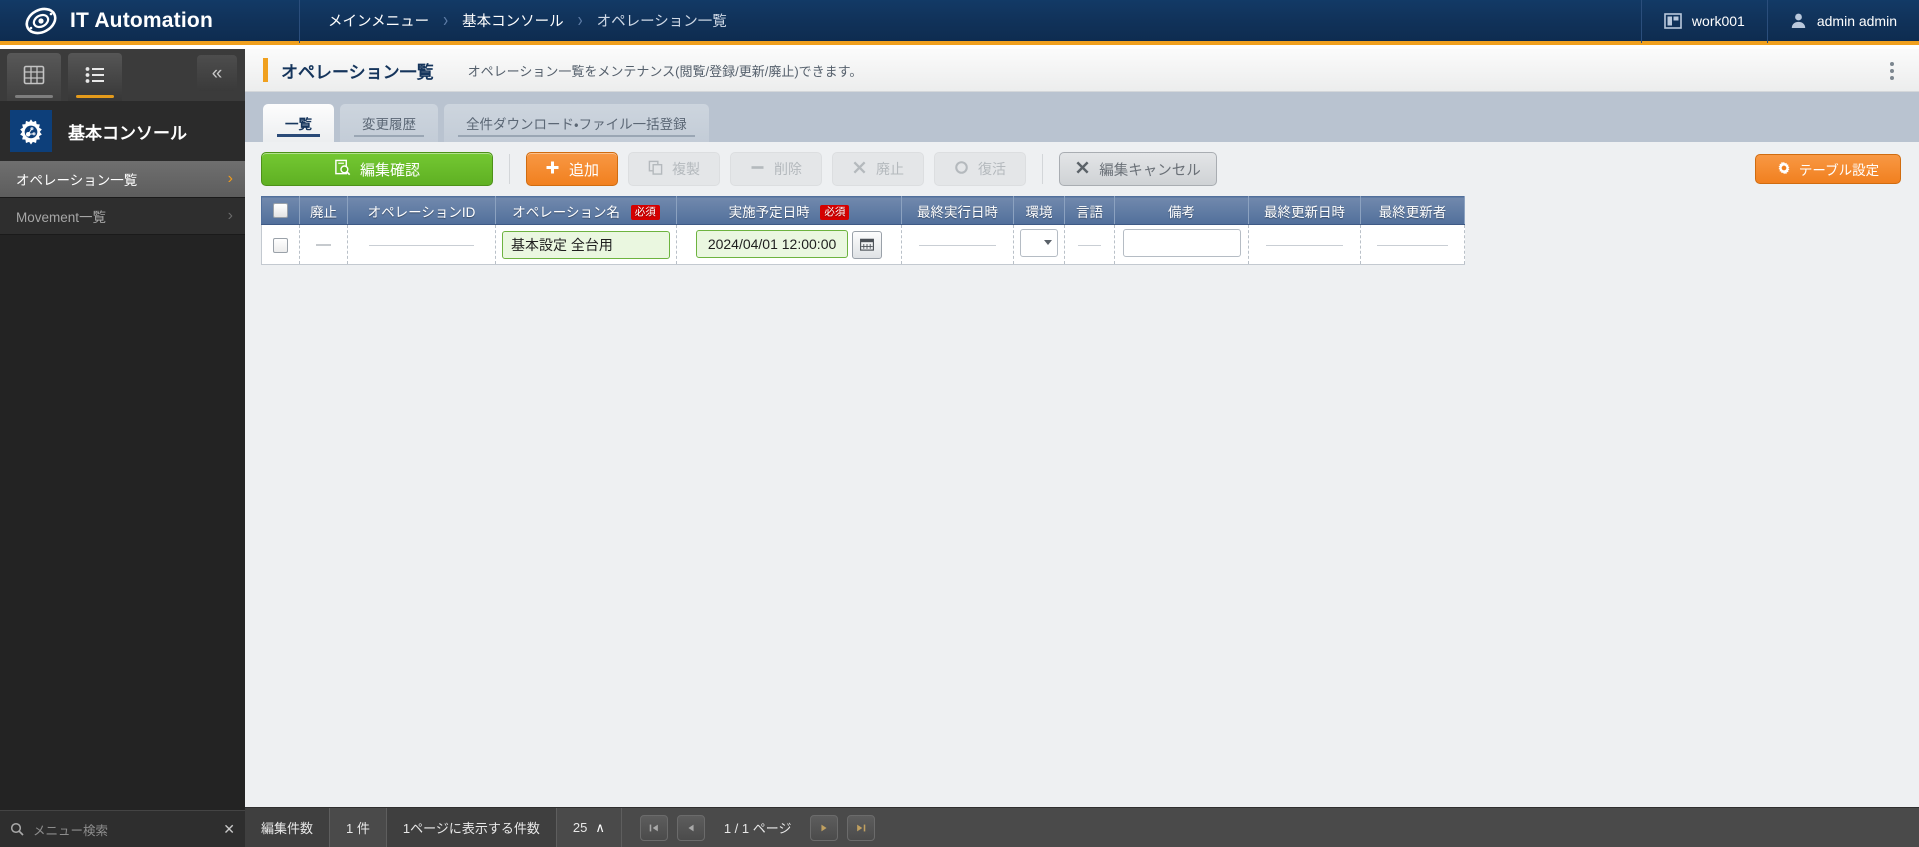 The image size is (1919, 847). I want to click on sidebar-collapse-button: «, so click(217, 73).